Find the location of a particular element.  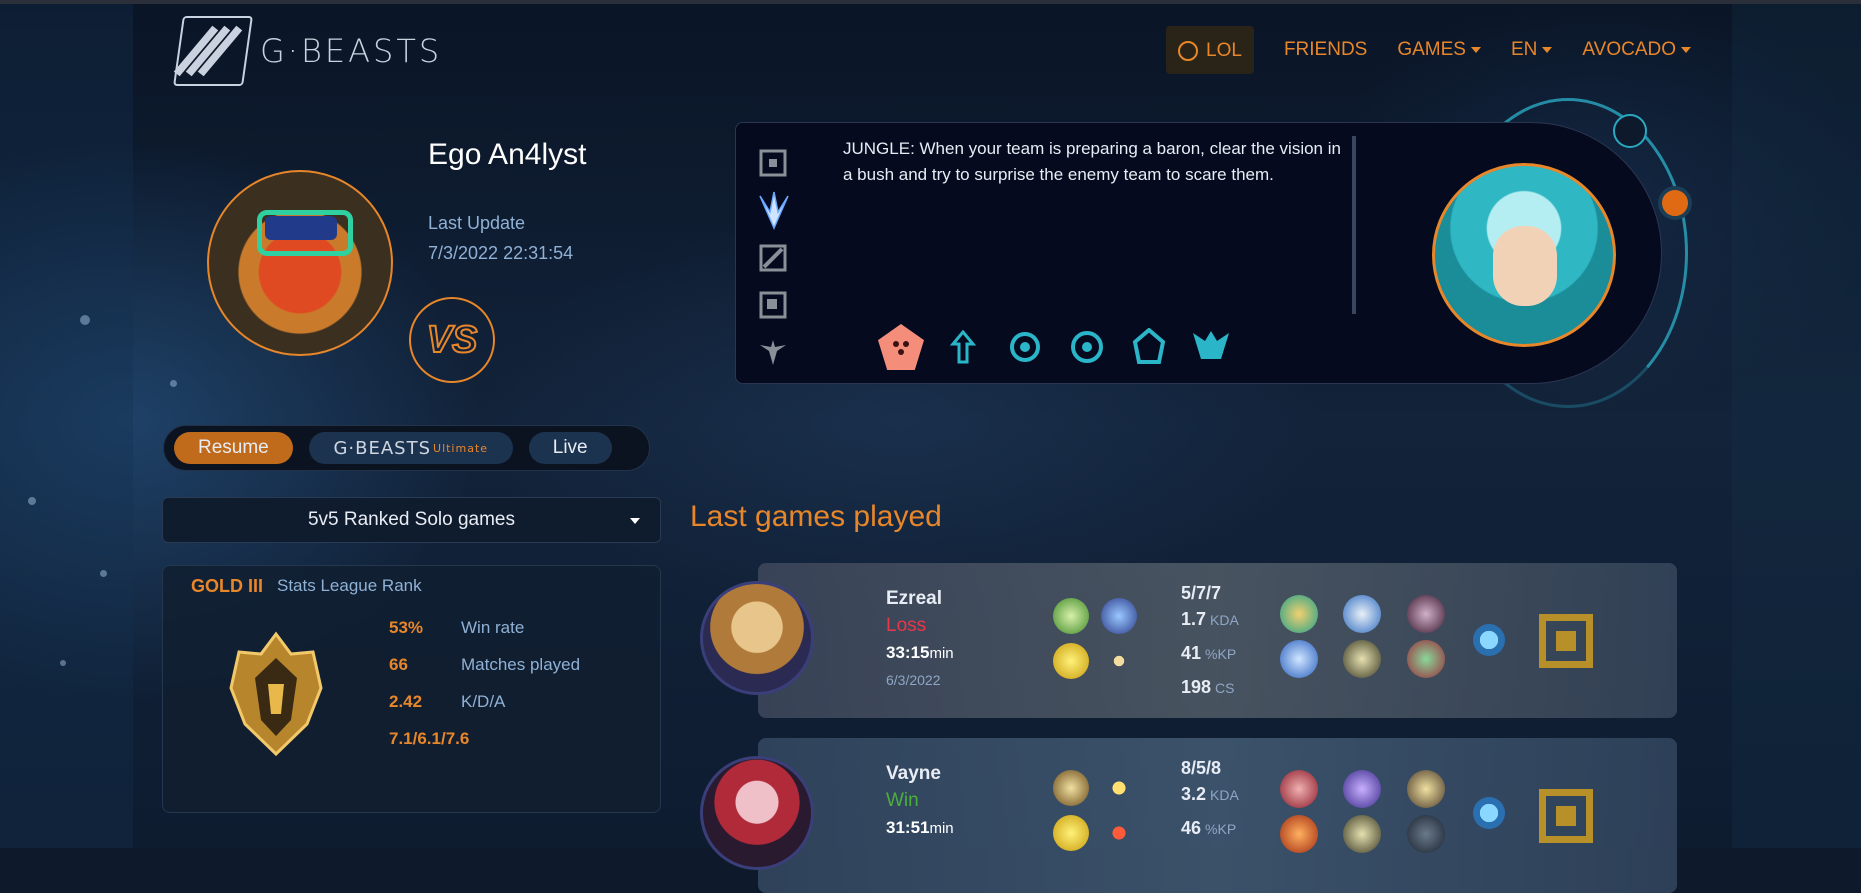

right-backdrop is located at coordinates (1796, 424).